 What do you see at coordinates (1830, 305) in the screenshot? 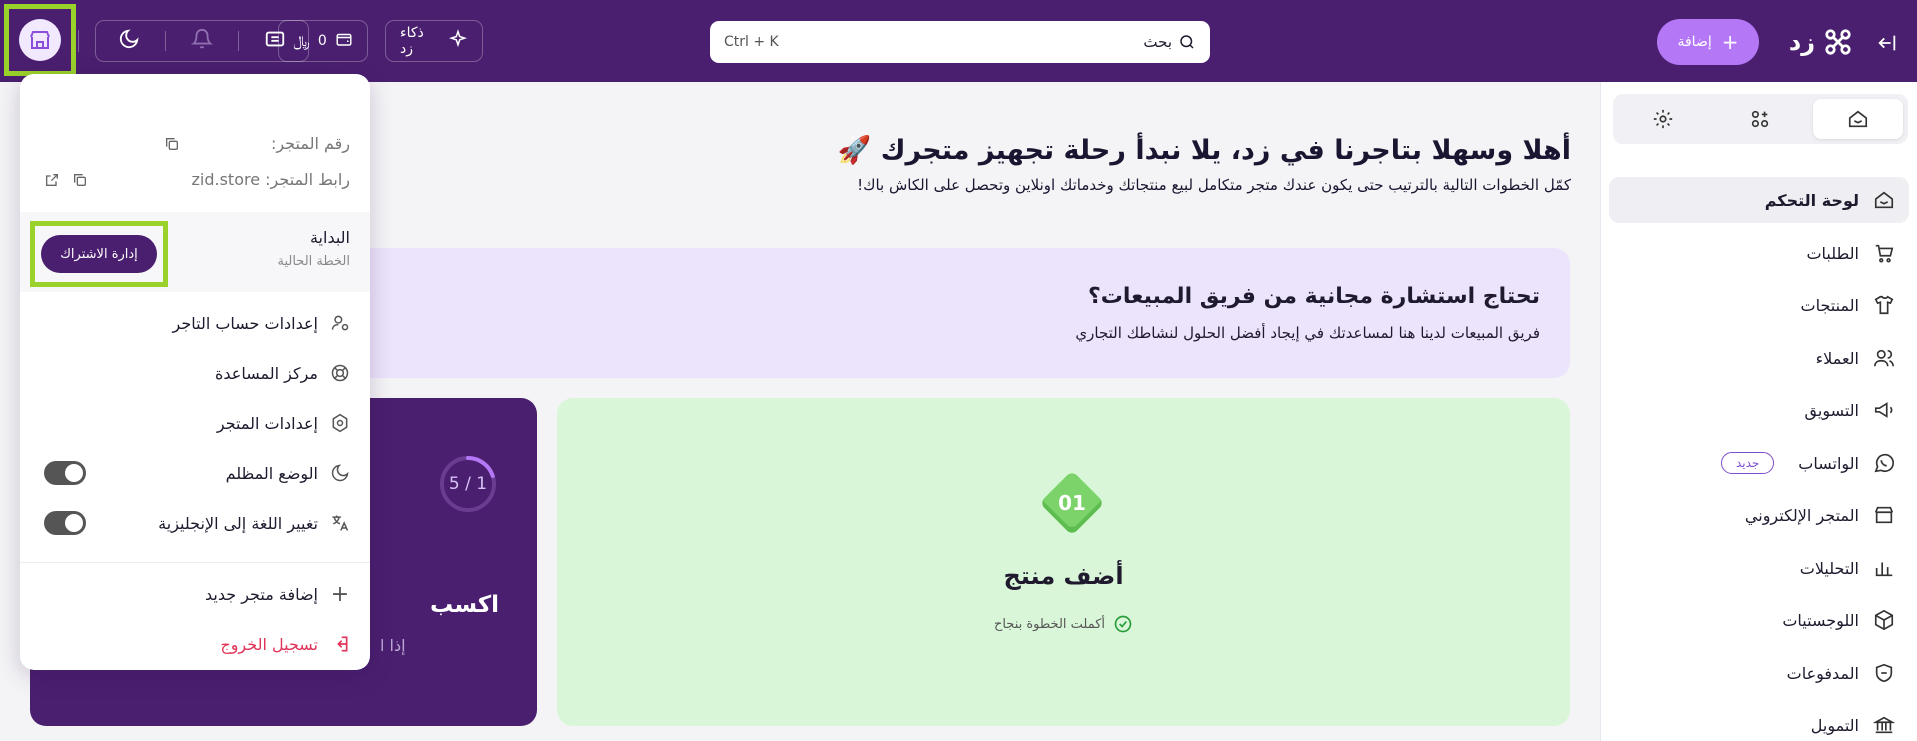
I see `sidebar-item-label: المنتجات` at bounding box center [1830, 305].